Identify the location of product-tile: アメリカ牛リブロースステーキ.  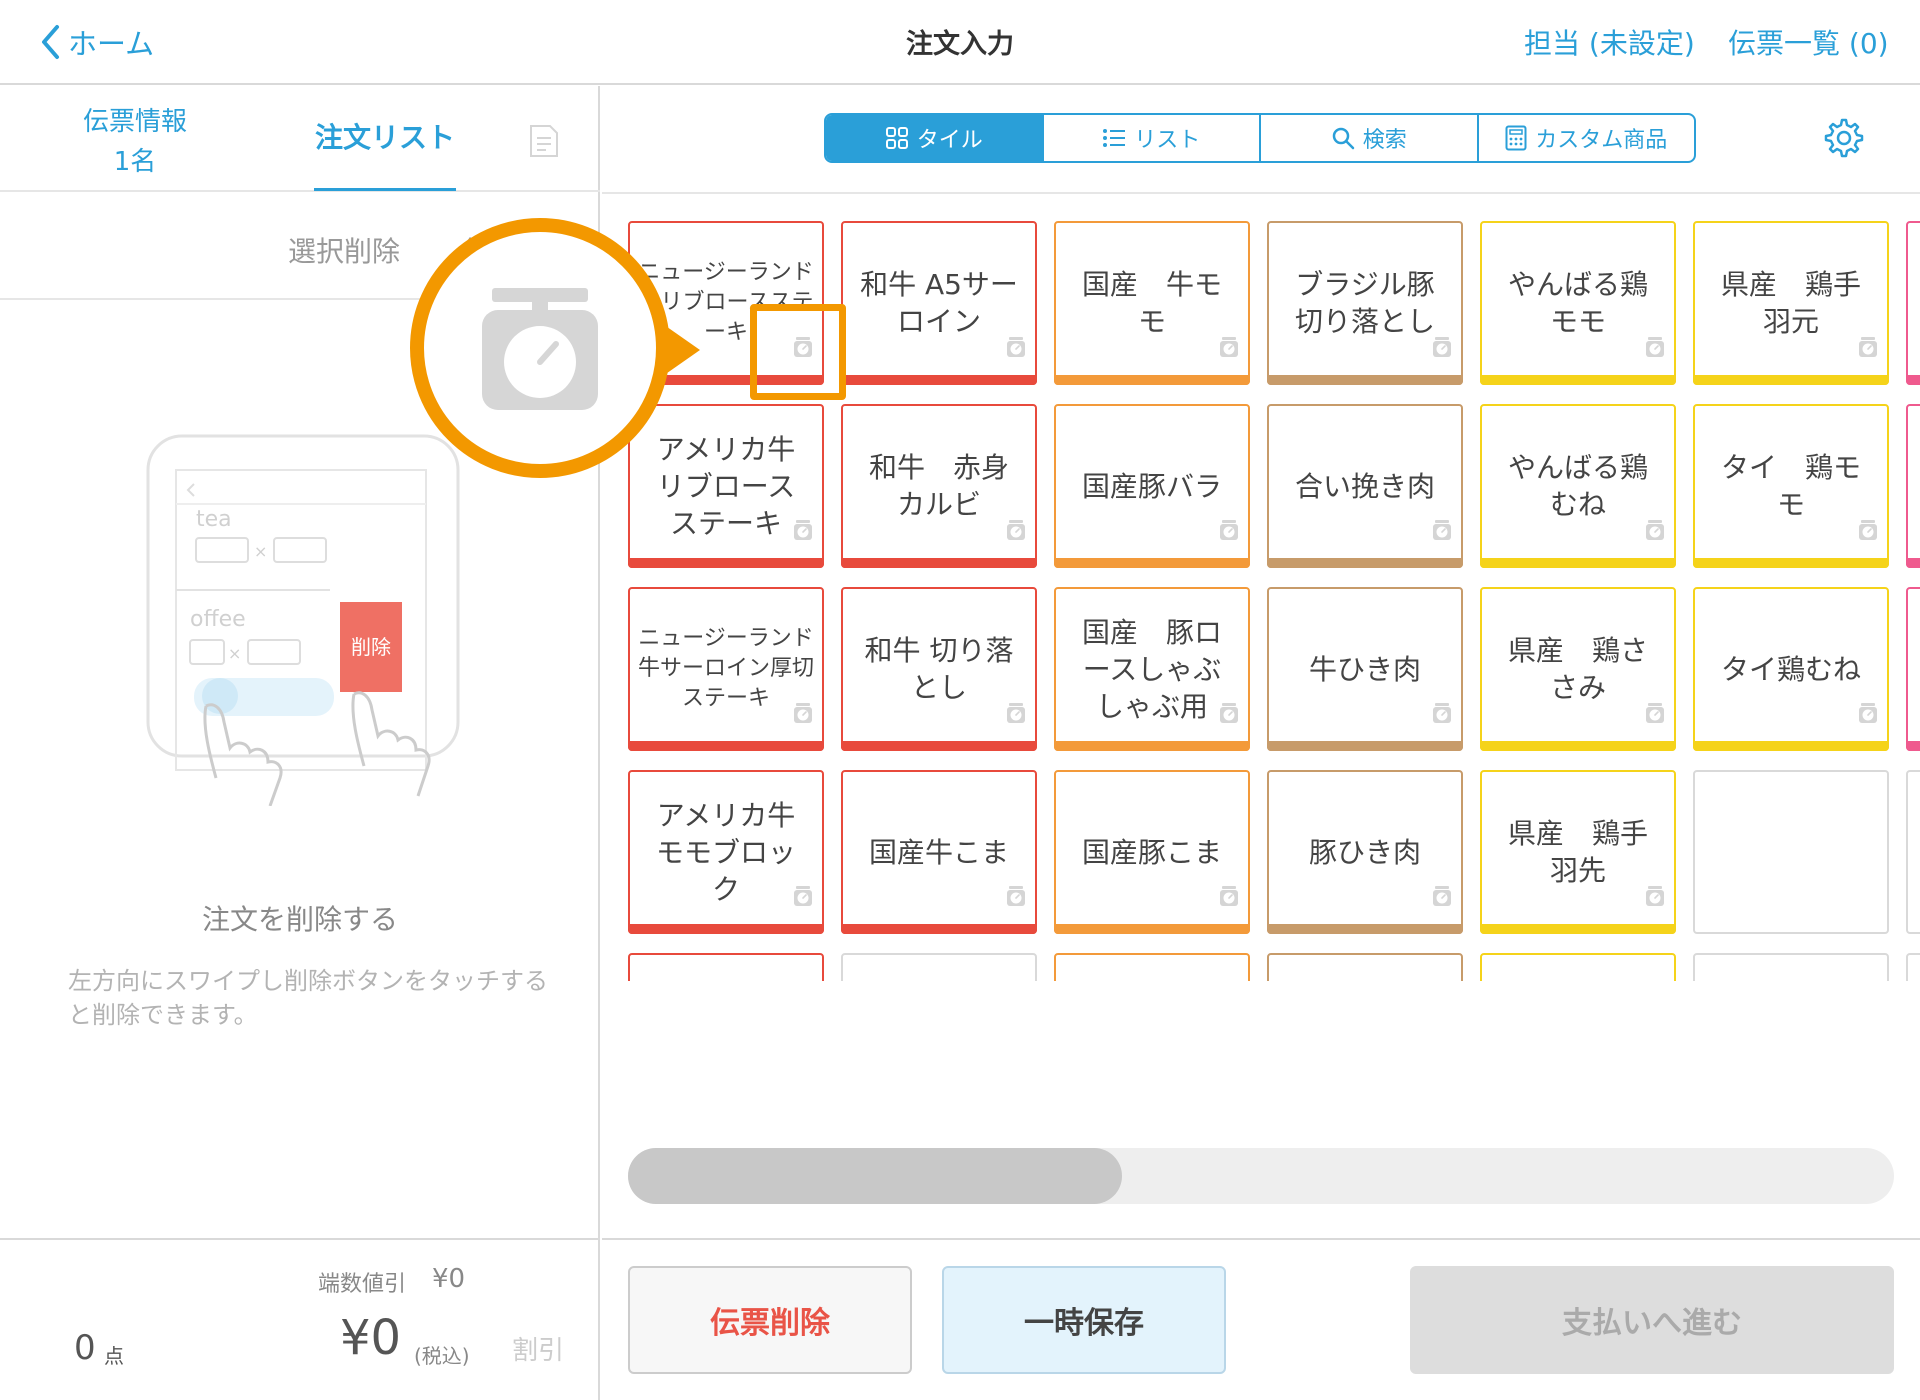
(726, 486).